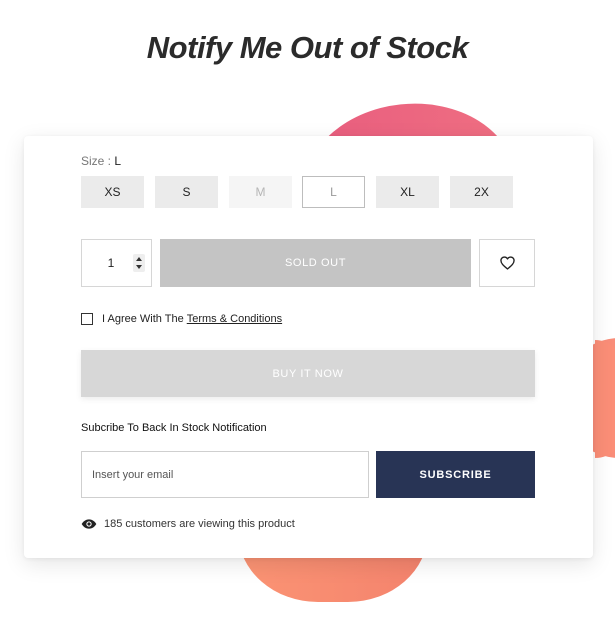 Image resolution: width=615 pixels, height=643 pixels. I want to click on notify-heading: Subcribe To Back In Stock Notification, so click(174, 428).